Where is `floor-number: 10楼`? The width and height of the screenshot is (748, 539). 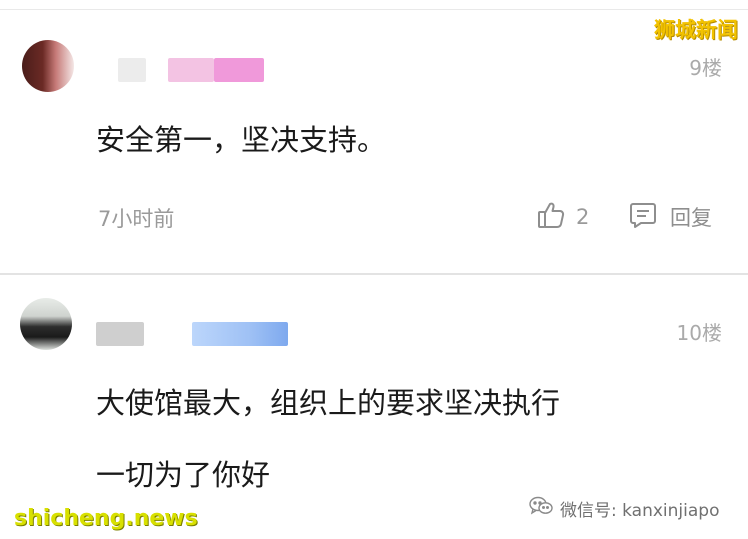
floor-number: 10楼 is located at coordinates (699, 333).